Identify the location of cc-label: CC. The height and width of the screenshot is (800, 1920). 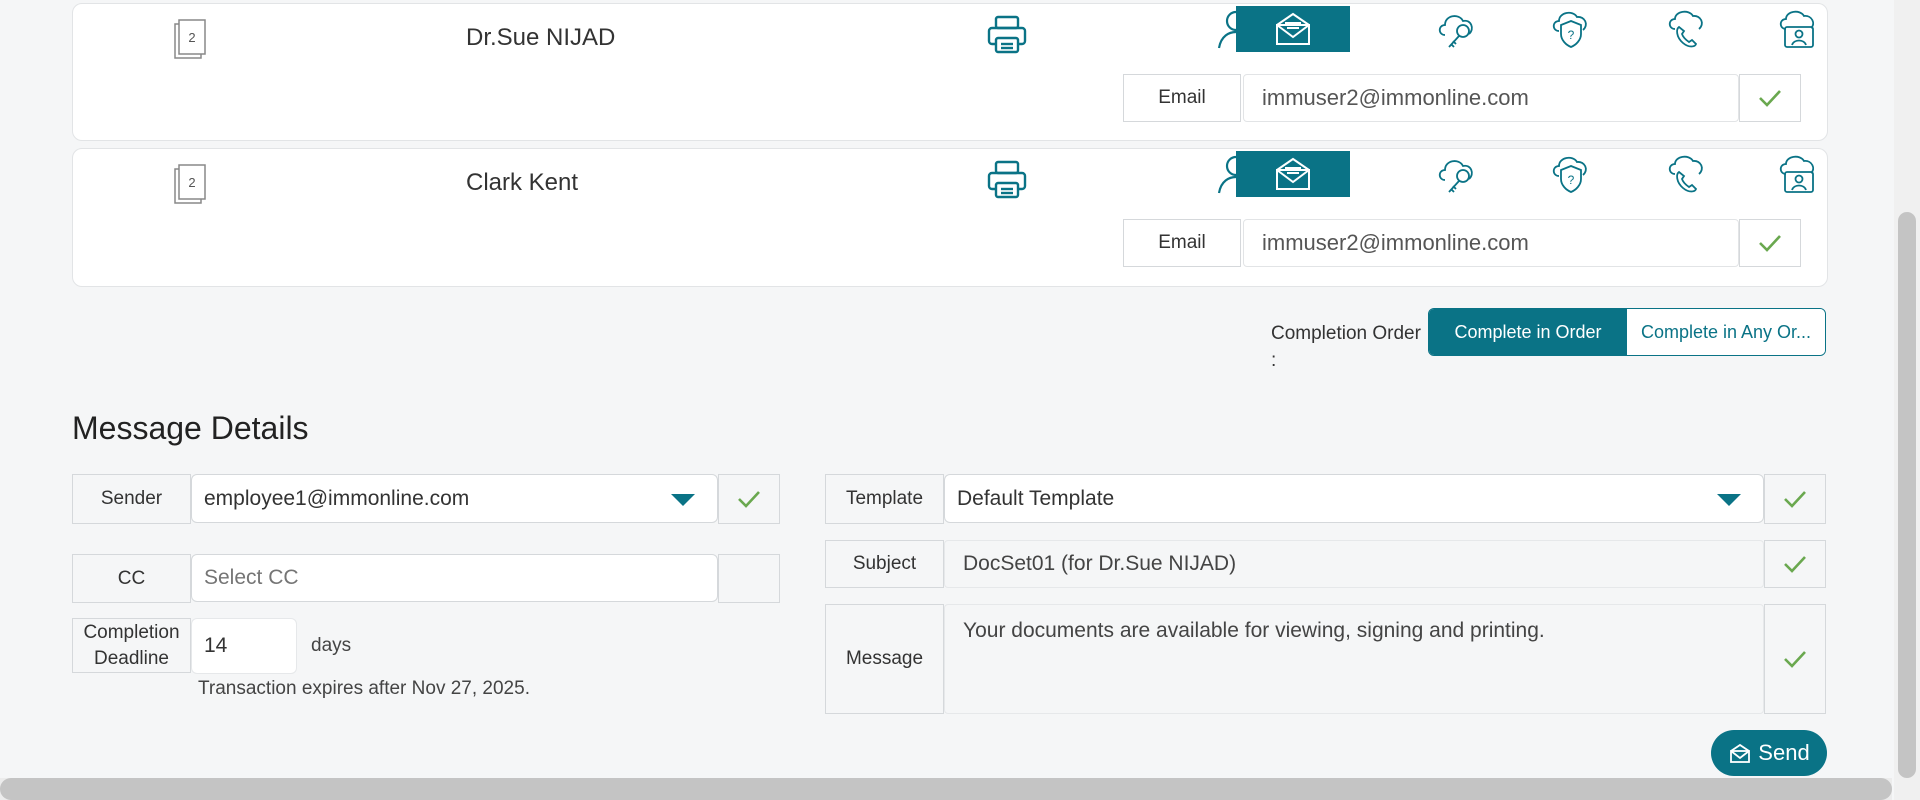
(131, 578).